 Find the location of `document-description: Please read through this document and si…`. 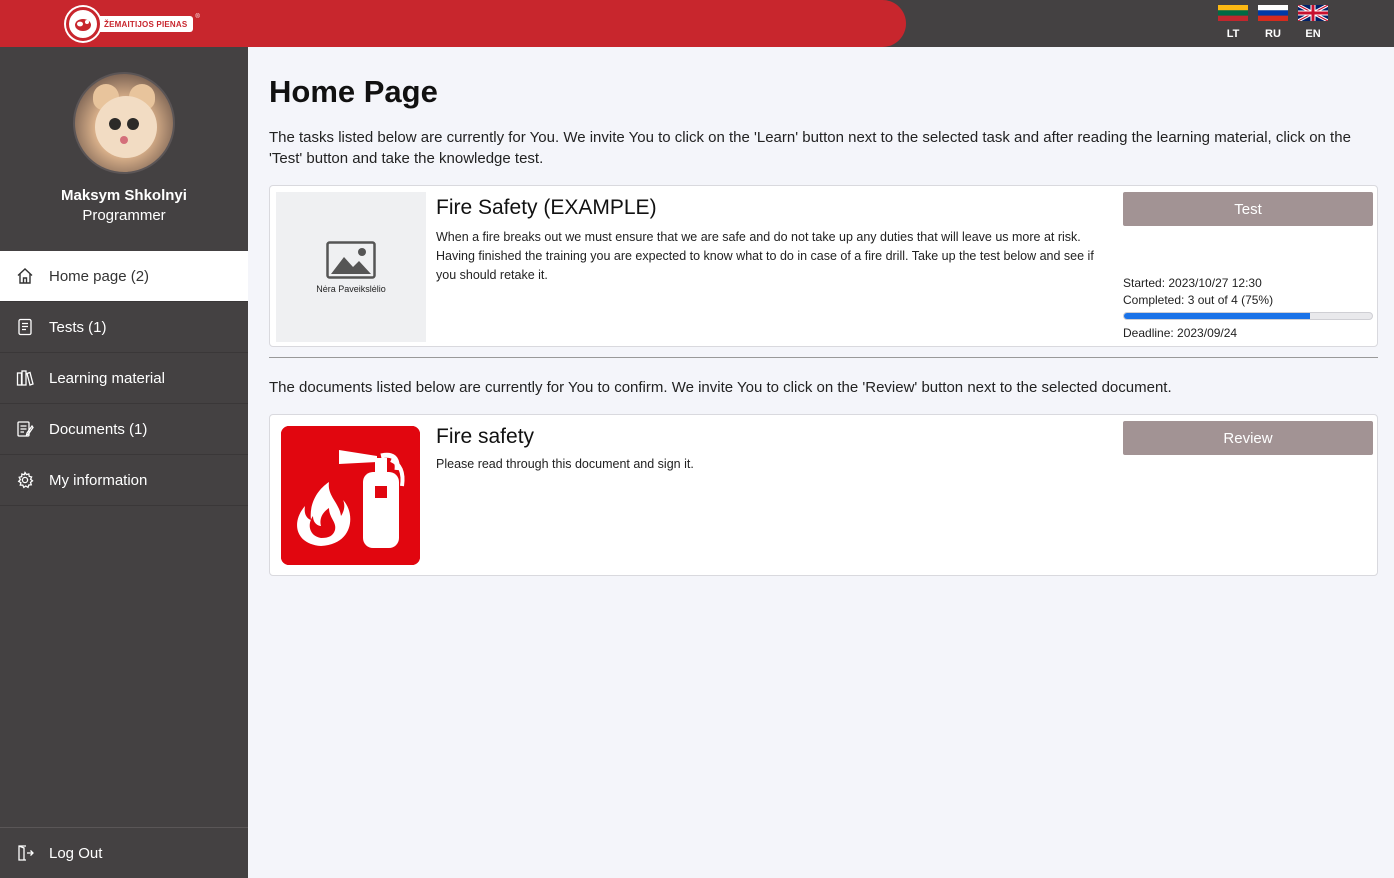

document-description: Please read through this document and si… is located at coordinates (565, 464).